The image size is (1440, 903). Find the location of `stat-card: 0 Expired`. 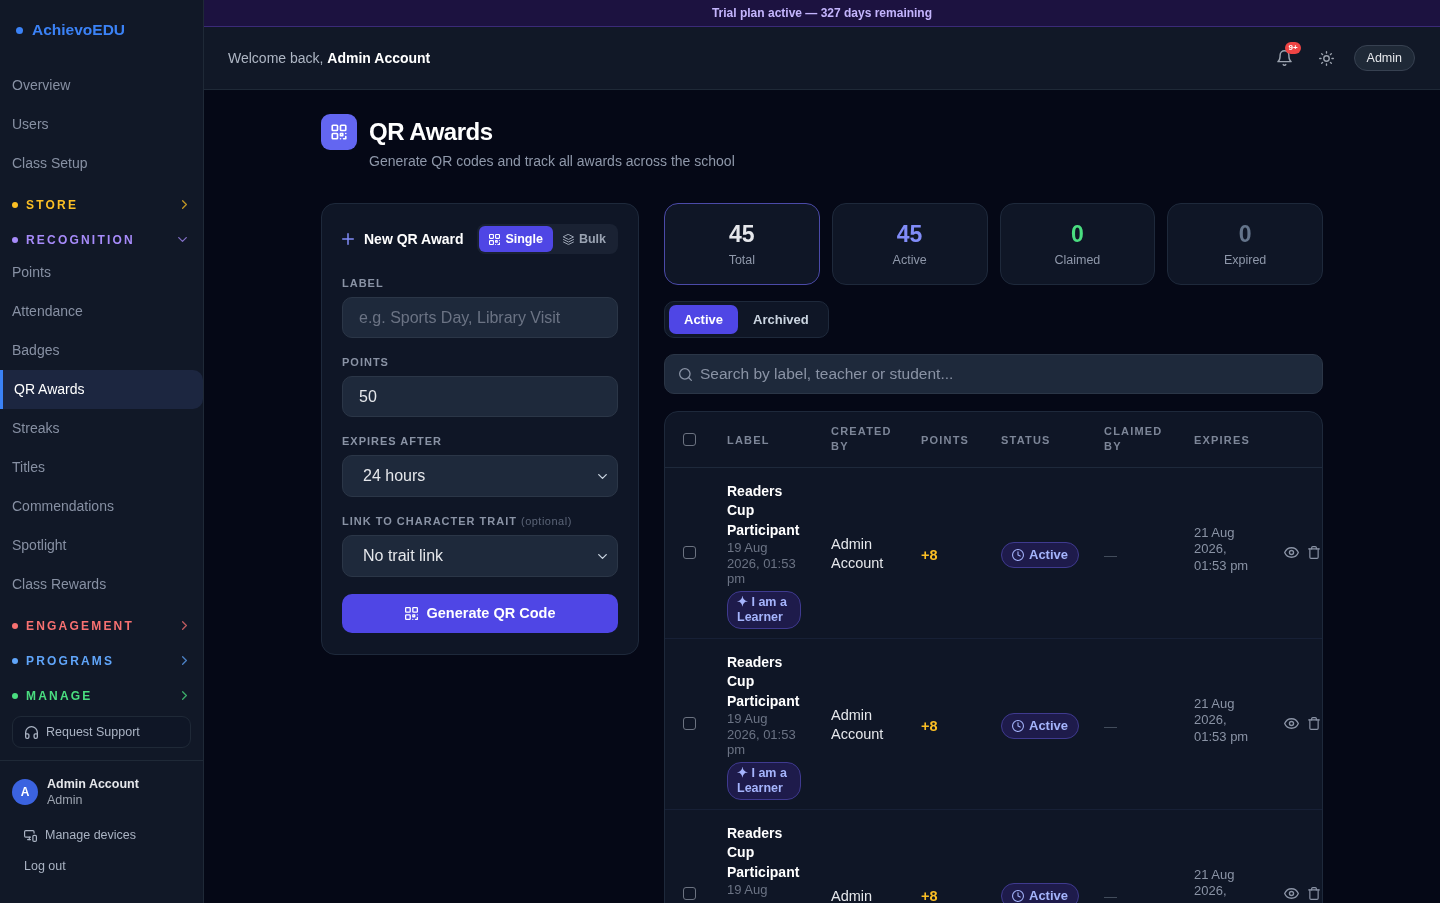

stat-card: 0 Expired is located at coordinates (1245, 244).